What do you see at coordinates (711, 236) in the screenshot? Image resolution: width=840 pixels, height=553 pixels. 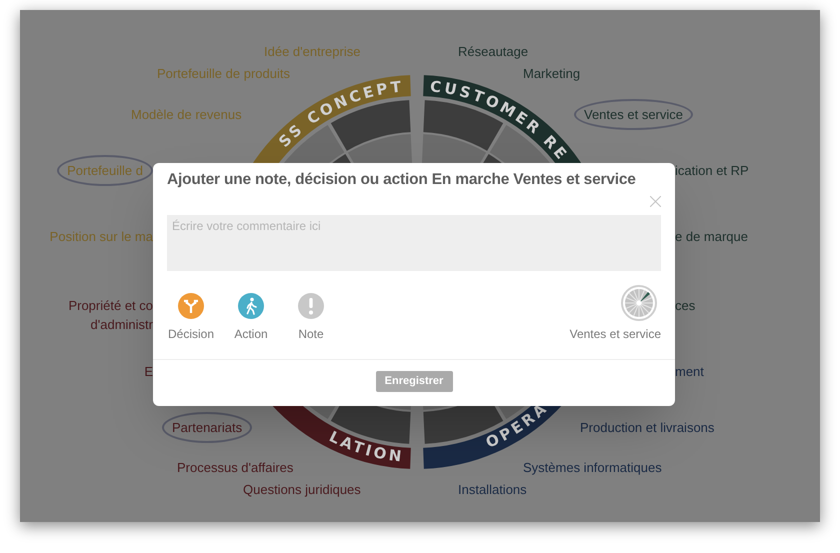 I see `topic-label: e de marque` at bounding box center [711, 236].